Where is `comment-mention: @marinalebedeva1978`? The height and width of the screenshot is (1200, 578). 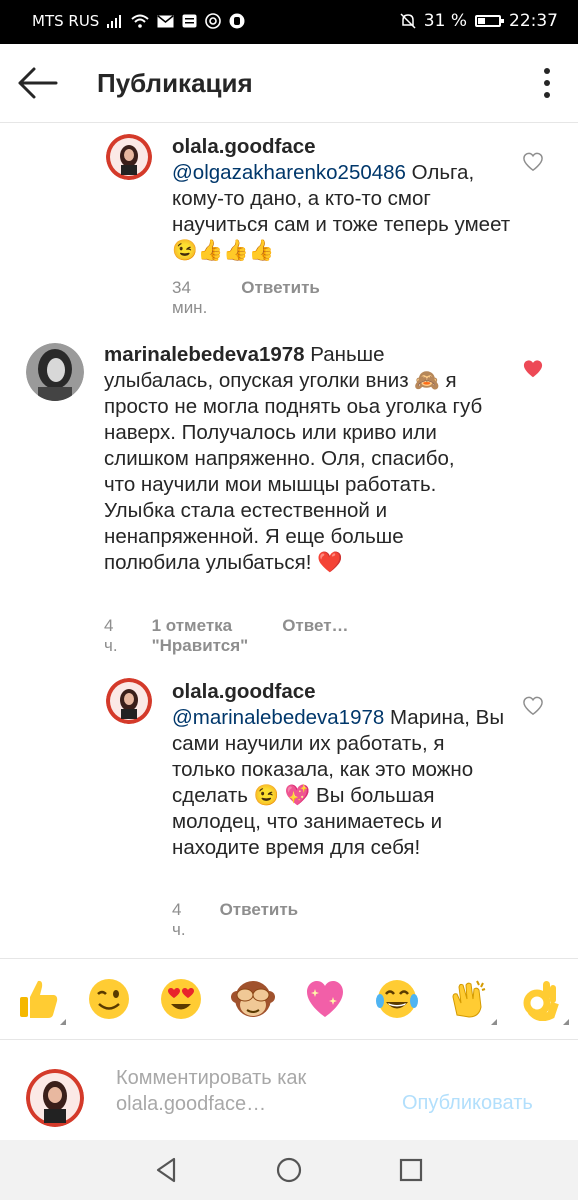
comment-mention: @marinalebedeva1978 is located at coordinates (278, 717).